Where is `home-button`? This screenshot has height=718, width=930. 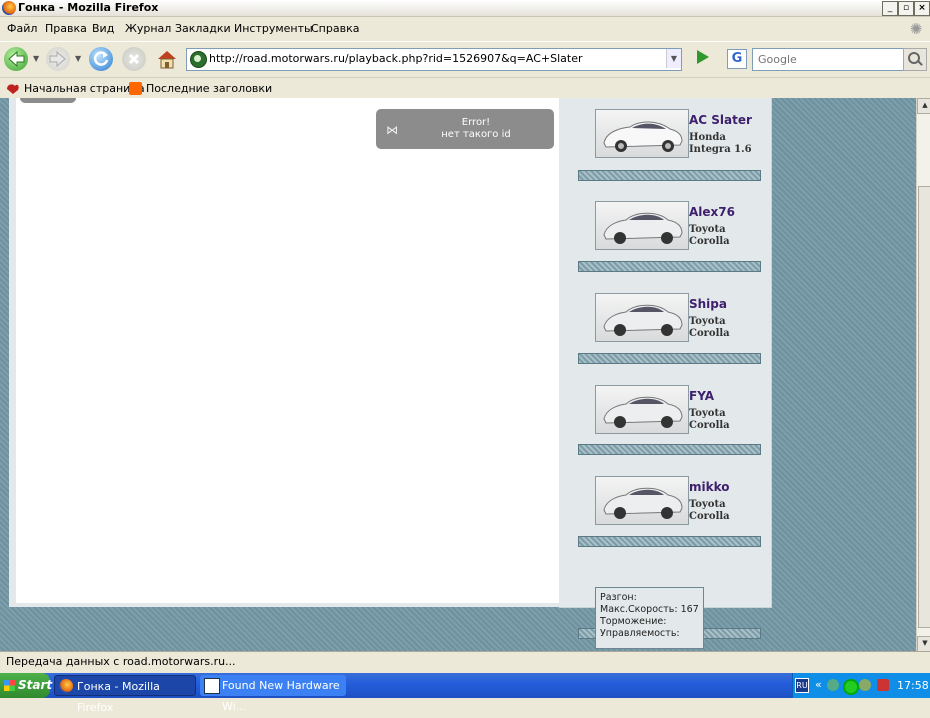 home-button is located at coordinates (167, 59).